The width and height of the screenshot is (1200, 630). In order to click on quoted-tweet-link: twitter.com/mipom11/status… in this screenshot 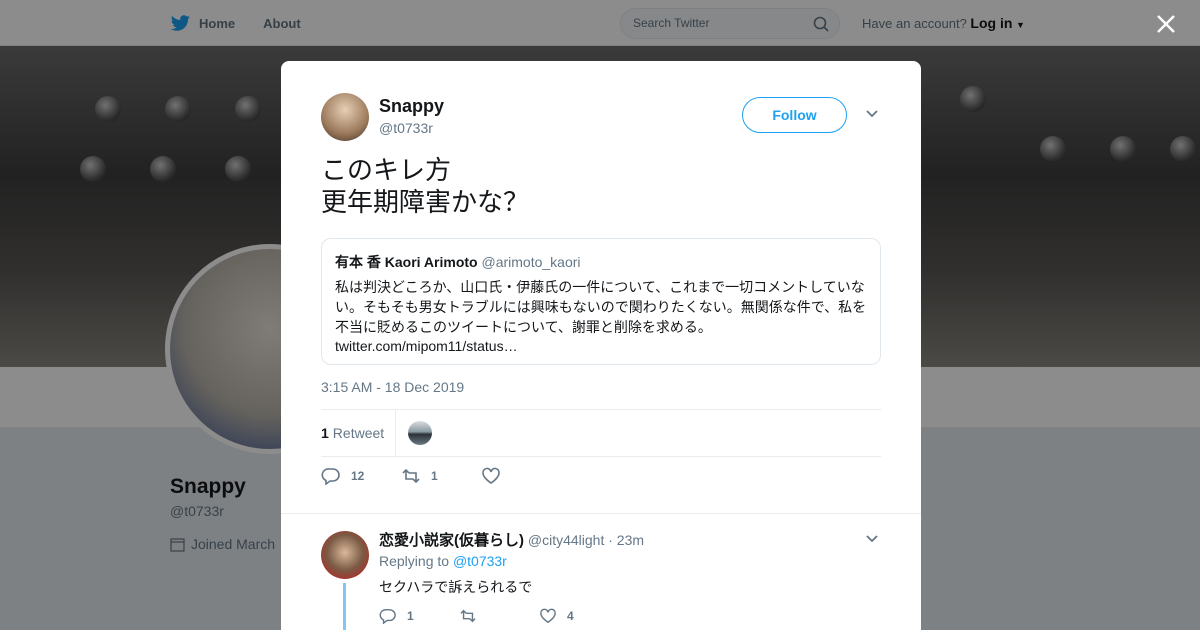, I will do `click(601, 346)`.